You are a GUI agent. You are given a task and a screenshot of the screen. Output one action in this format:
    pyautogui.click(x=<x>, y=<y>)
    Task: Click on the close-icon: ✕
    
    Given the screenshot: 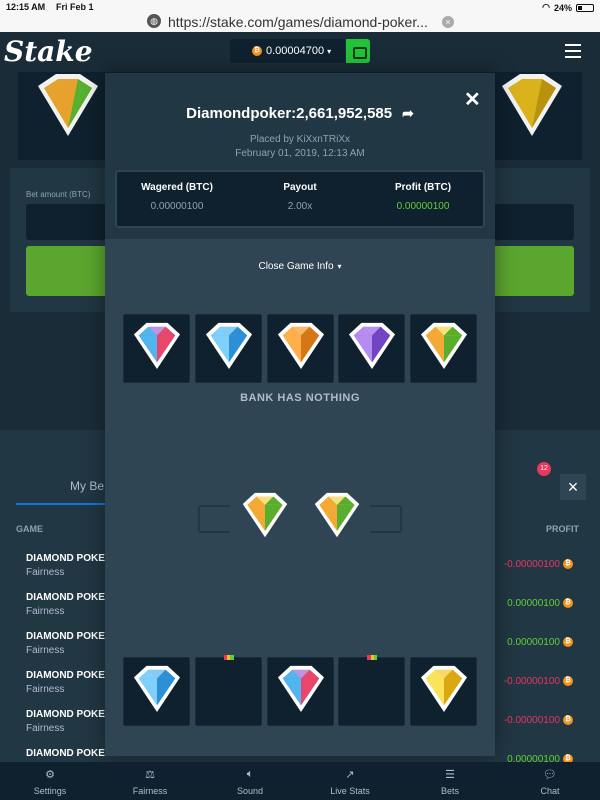 What is the action you would take?
    pyautogui.click(x=472, y=99)
    